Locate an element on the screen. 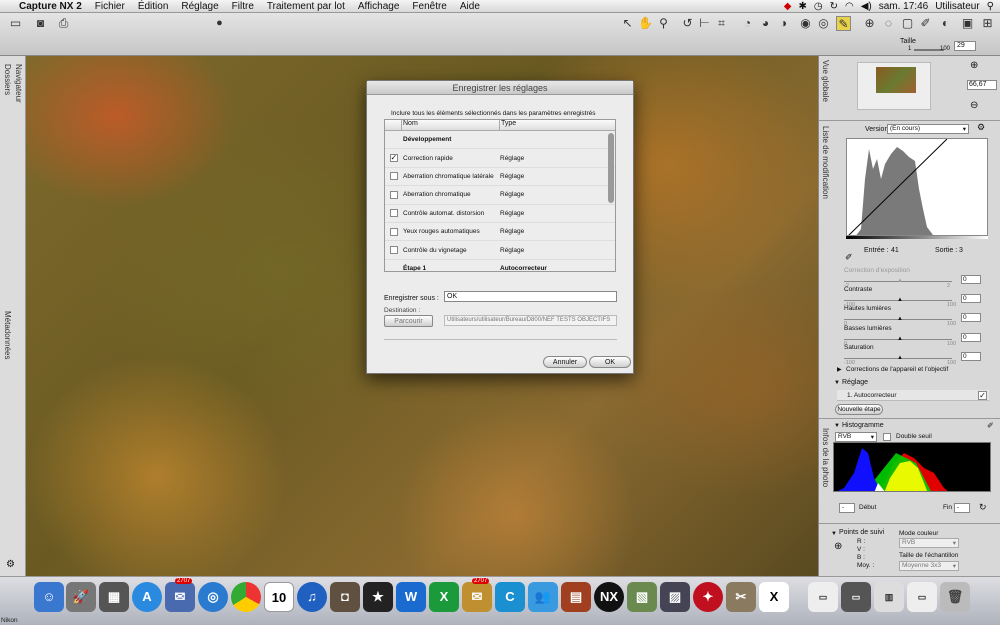  auto-correct-item: 1. Autocorrecteur is located at coordinates (913, 395).